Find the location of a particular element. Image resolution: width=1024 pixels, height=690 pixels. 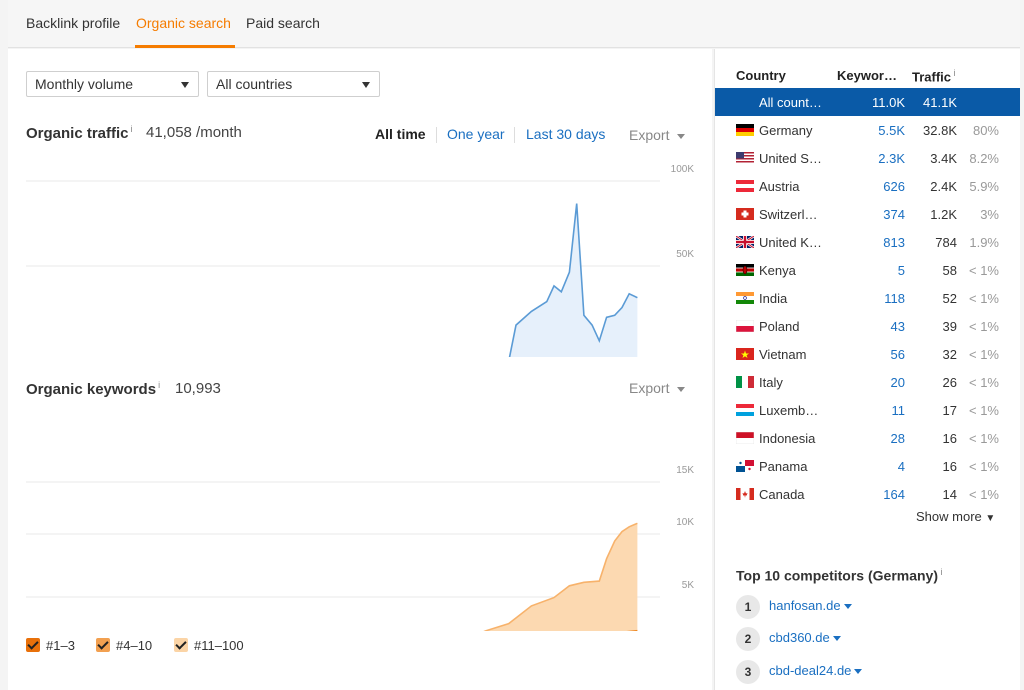

country-traffic: 17 is located at coordinates (949, 410).